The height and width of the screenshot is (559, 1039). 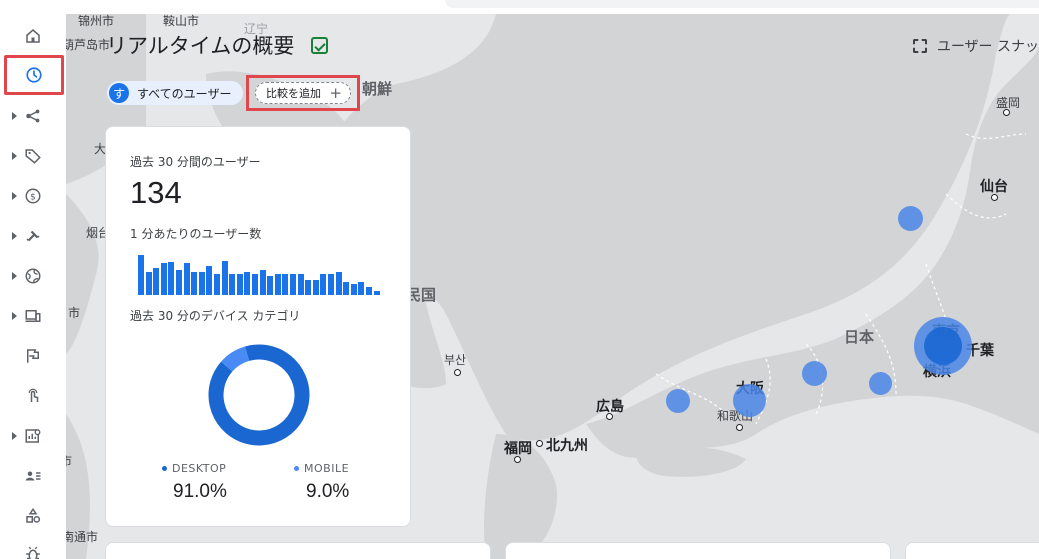 I want to click on search-bar-edge, so click(x=742, y=4).